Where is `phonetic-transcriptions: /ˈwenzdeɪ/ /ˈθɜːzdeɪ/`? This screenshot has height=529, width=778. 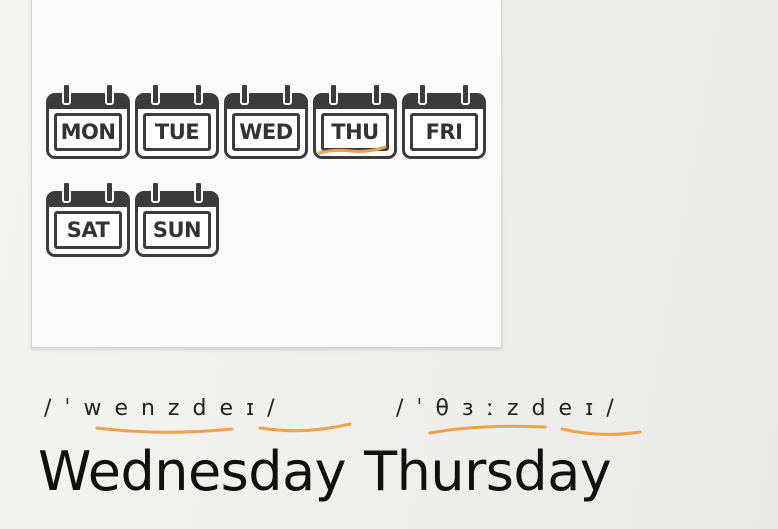
phonetic-transcriptions: /ˈwenzdeɪ/ /ˈθɜːzdeɪ/ is located at coordinates (369, 416).